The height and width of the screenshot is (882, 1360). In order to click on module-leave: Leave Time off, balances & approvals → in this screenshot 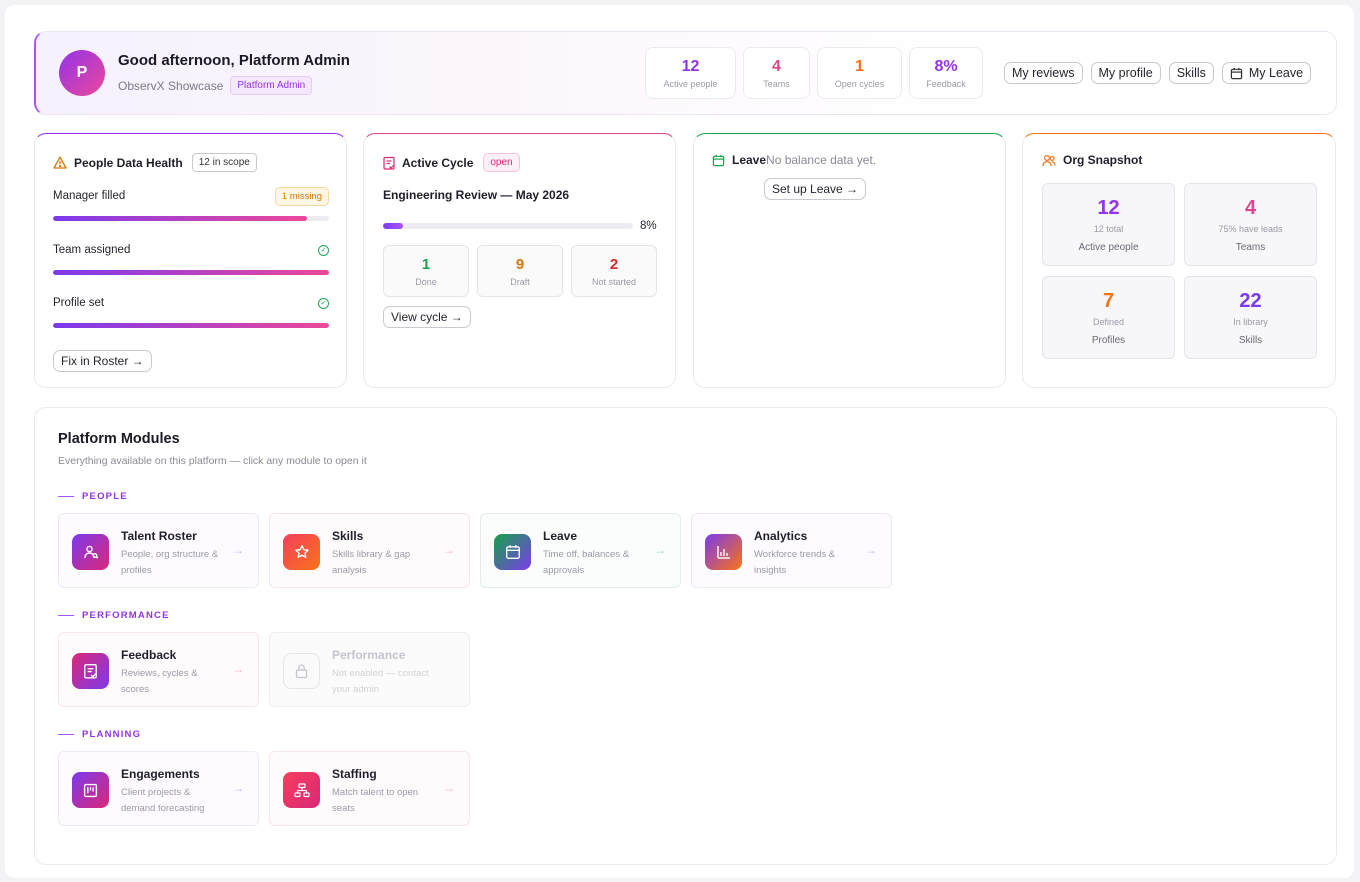, I will do `click(580, 550)`.